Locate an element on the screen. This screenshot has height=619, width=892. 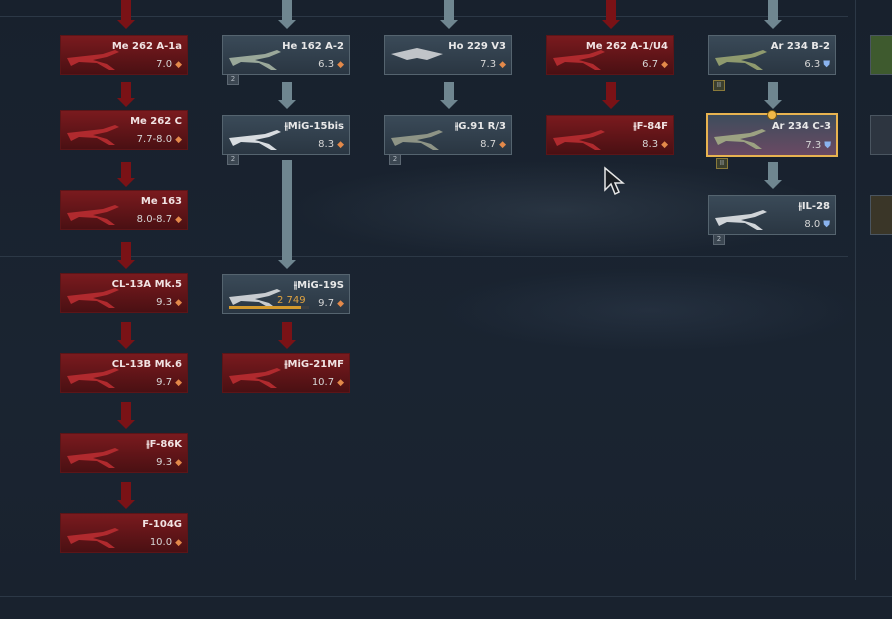
vehicle-name: Me 262 A-1a is located at coordinates (146, 46).